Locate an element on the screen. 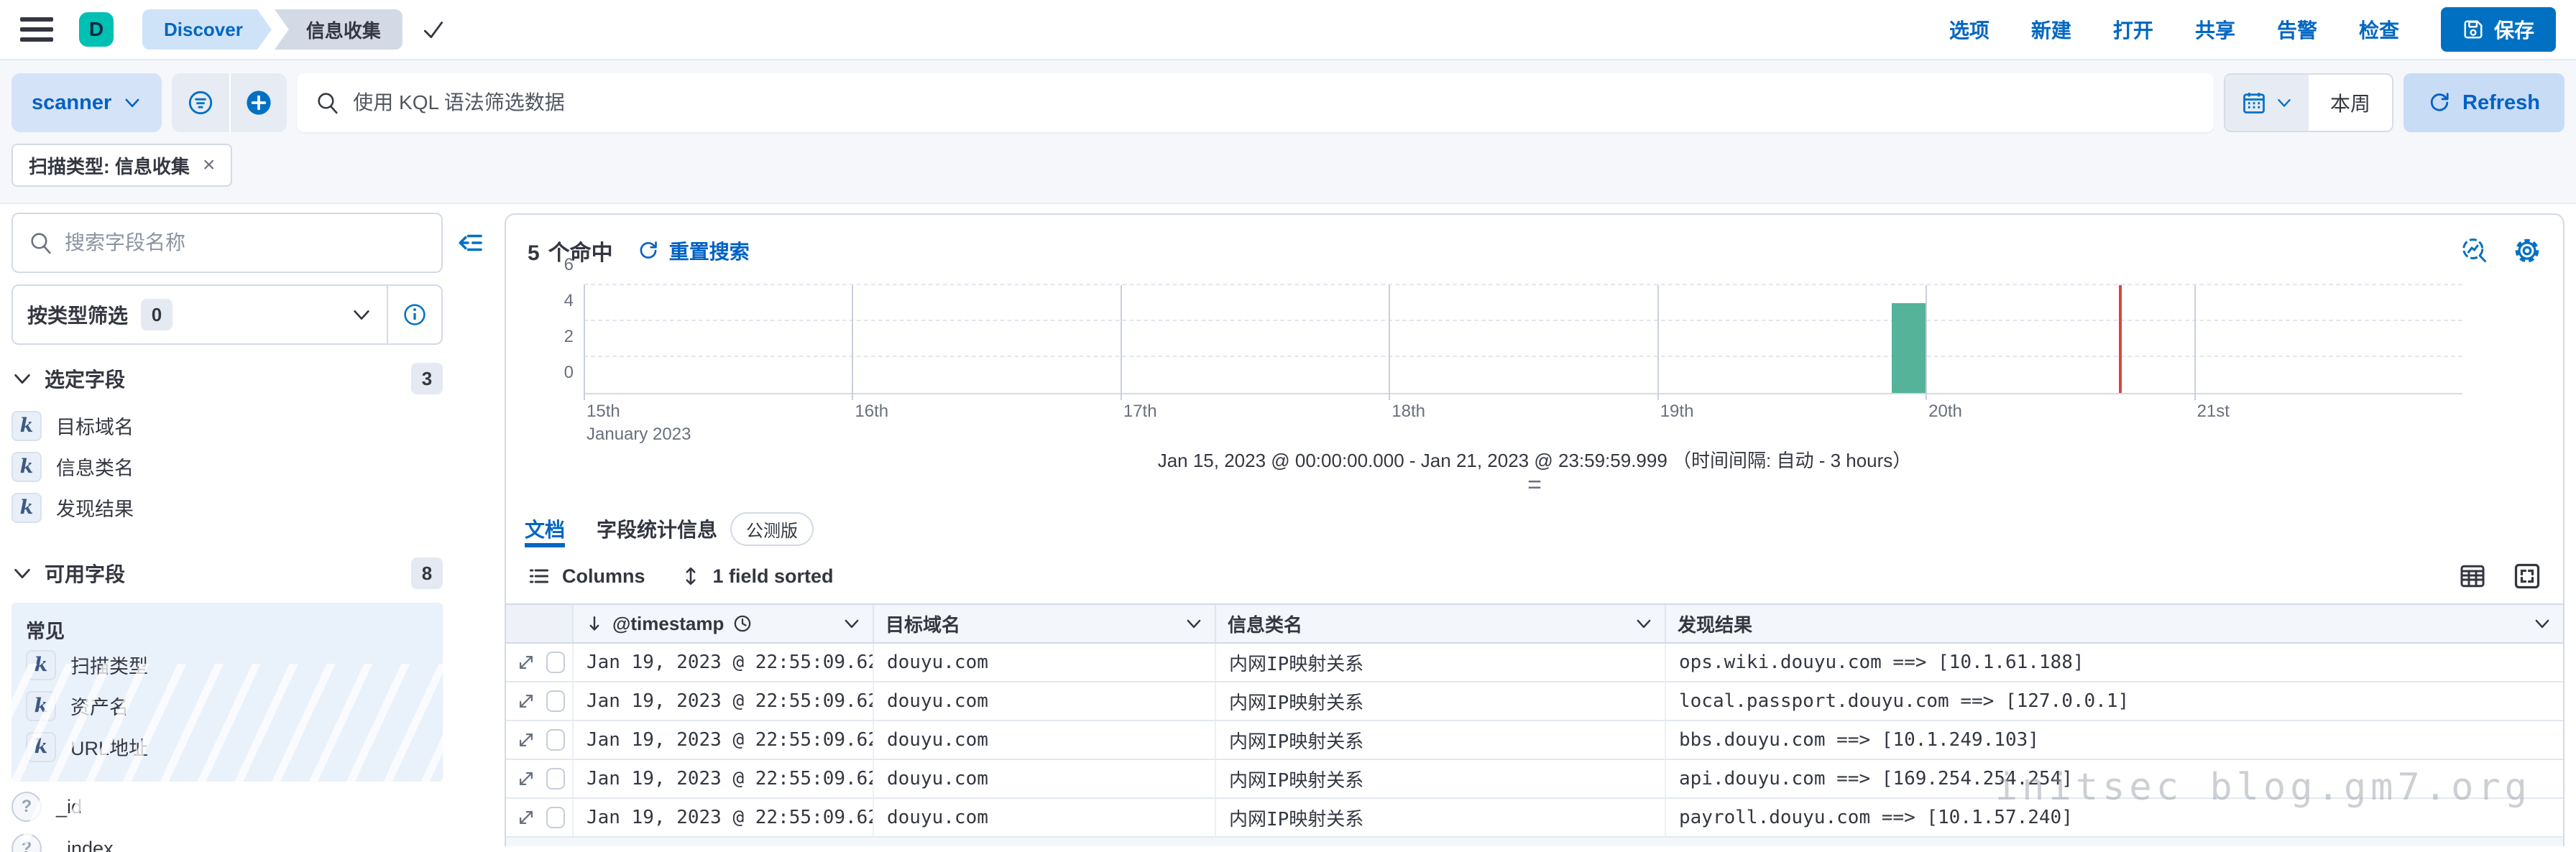 The height and width of the screenshot is (852, 2576). time-picker-calendar-button is located at coordinates (2267, 103).